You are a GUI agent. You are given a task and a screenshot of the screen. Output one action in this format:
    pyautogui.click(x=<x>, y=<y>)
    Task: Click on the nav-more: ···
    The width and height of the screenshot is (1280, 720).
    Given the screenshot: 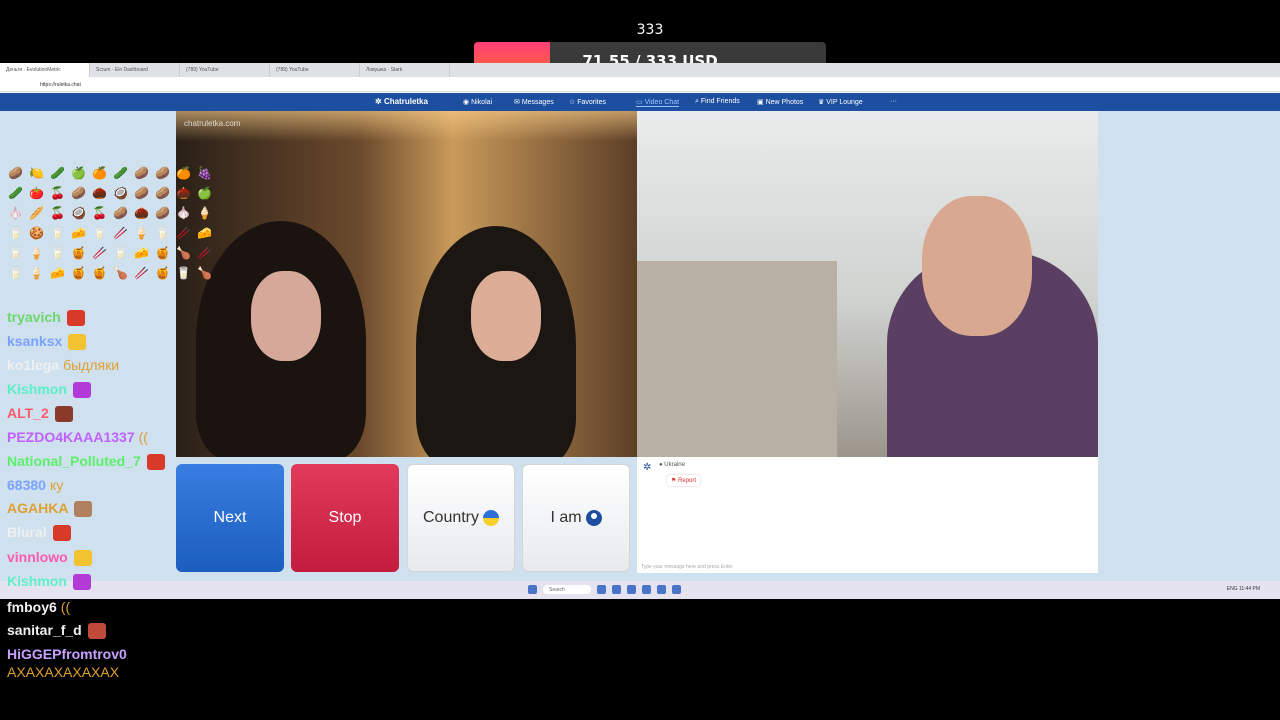 What is the action you would take?
    pyautogui.click(x=893, y=101)
    